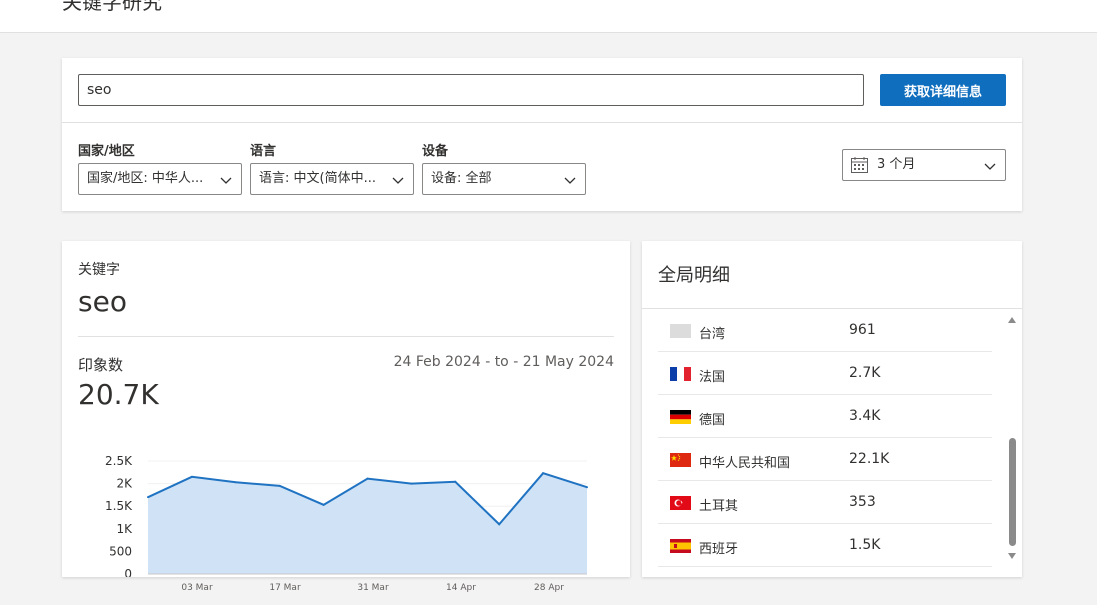 Image resolution: width=1097 pixels, height=605 pixels. Describe the element at coordinates (869, 459) in the screenshot. I see `country-value: 22.1K` at that location.